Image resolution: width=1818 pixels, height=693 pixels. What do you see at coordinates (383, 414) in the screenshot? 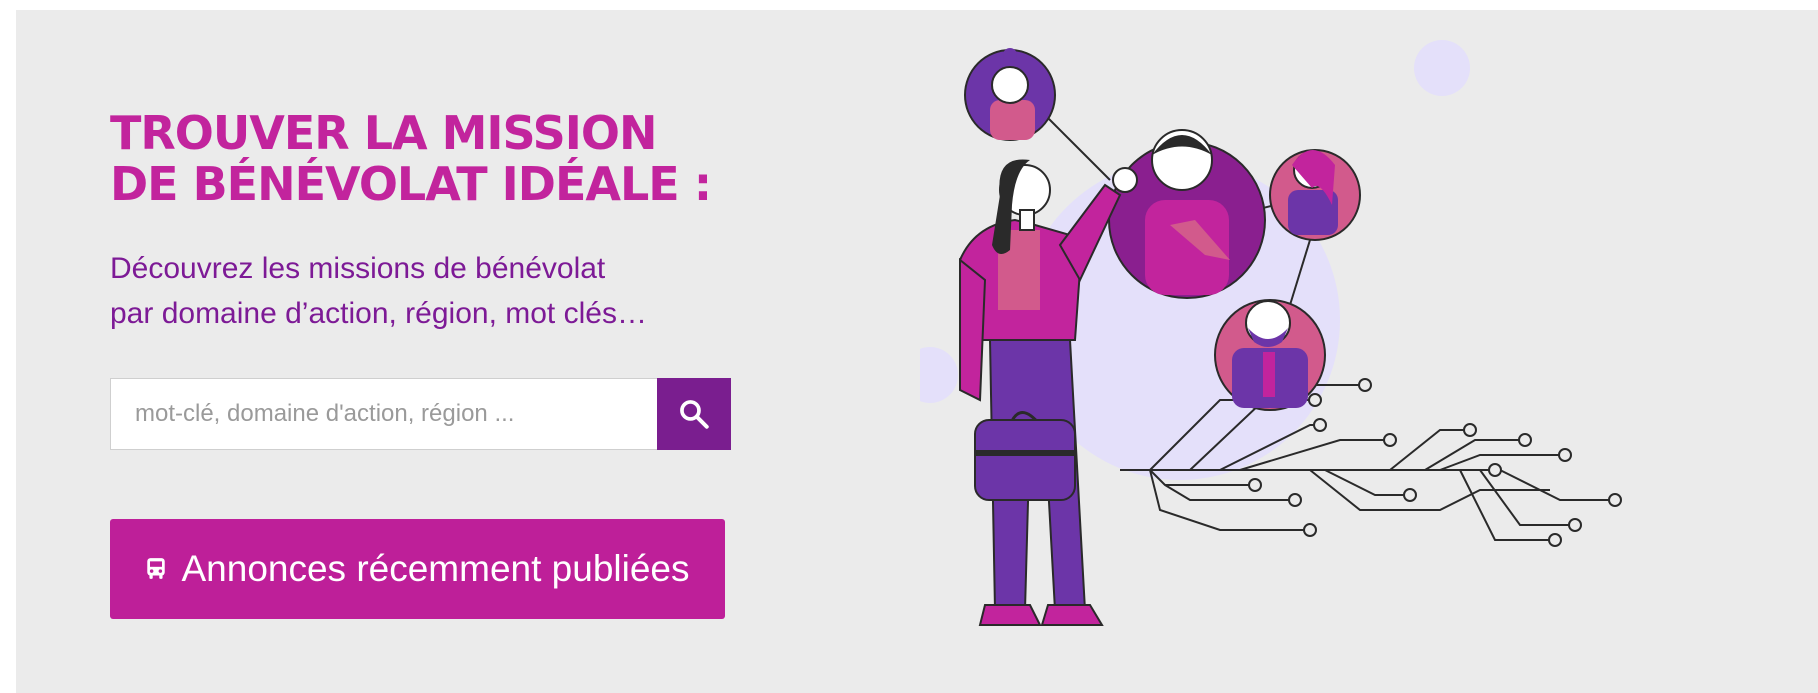
I see `search-input` at bounding box center [383, 414].